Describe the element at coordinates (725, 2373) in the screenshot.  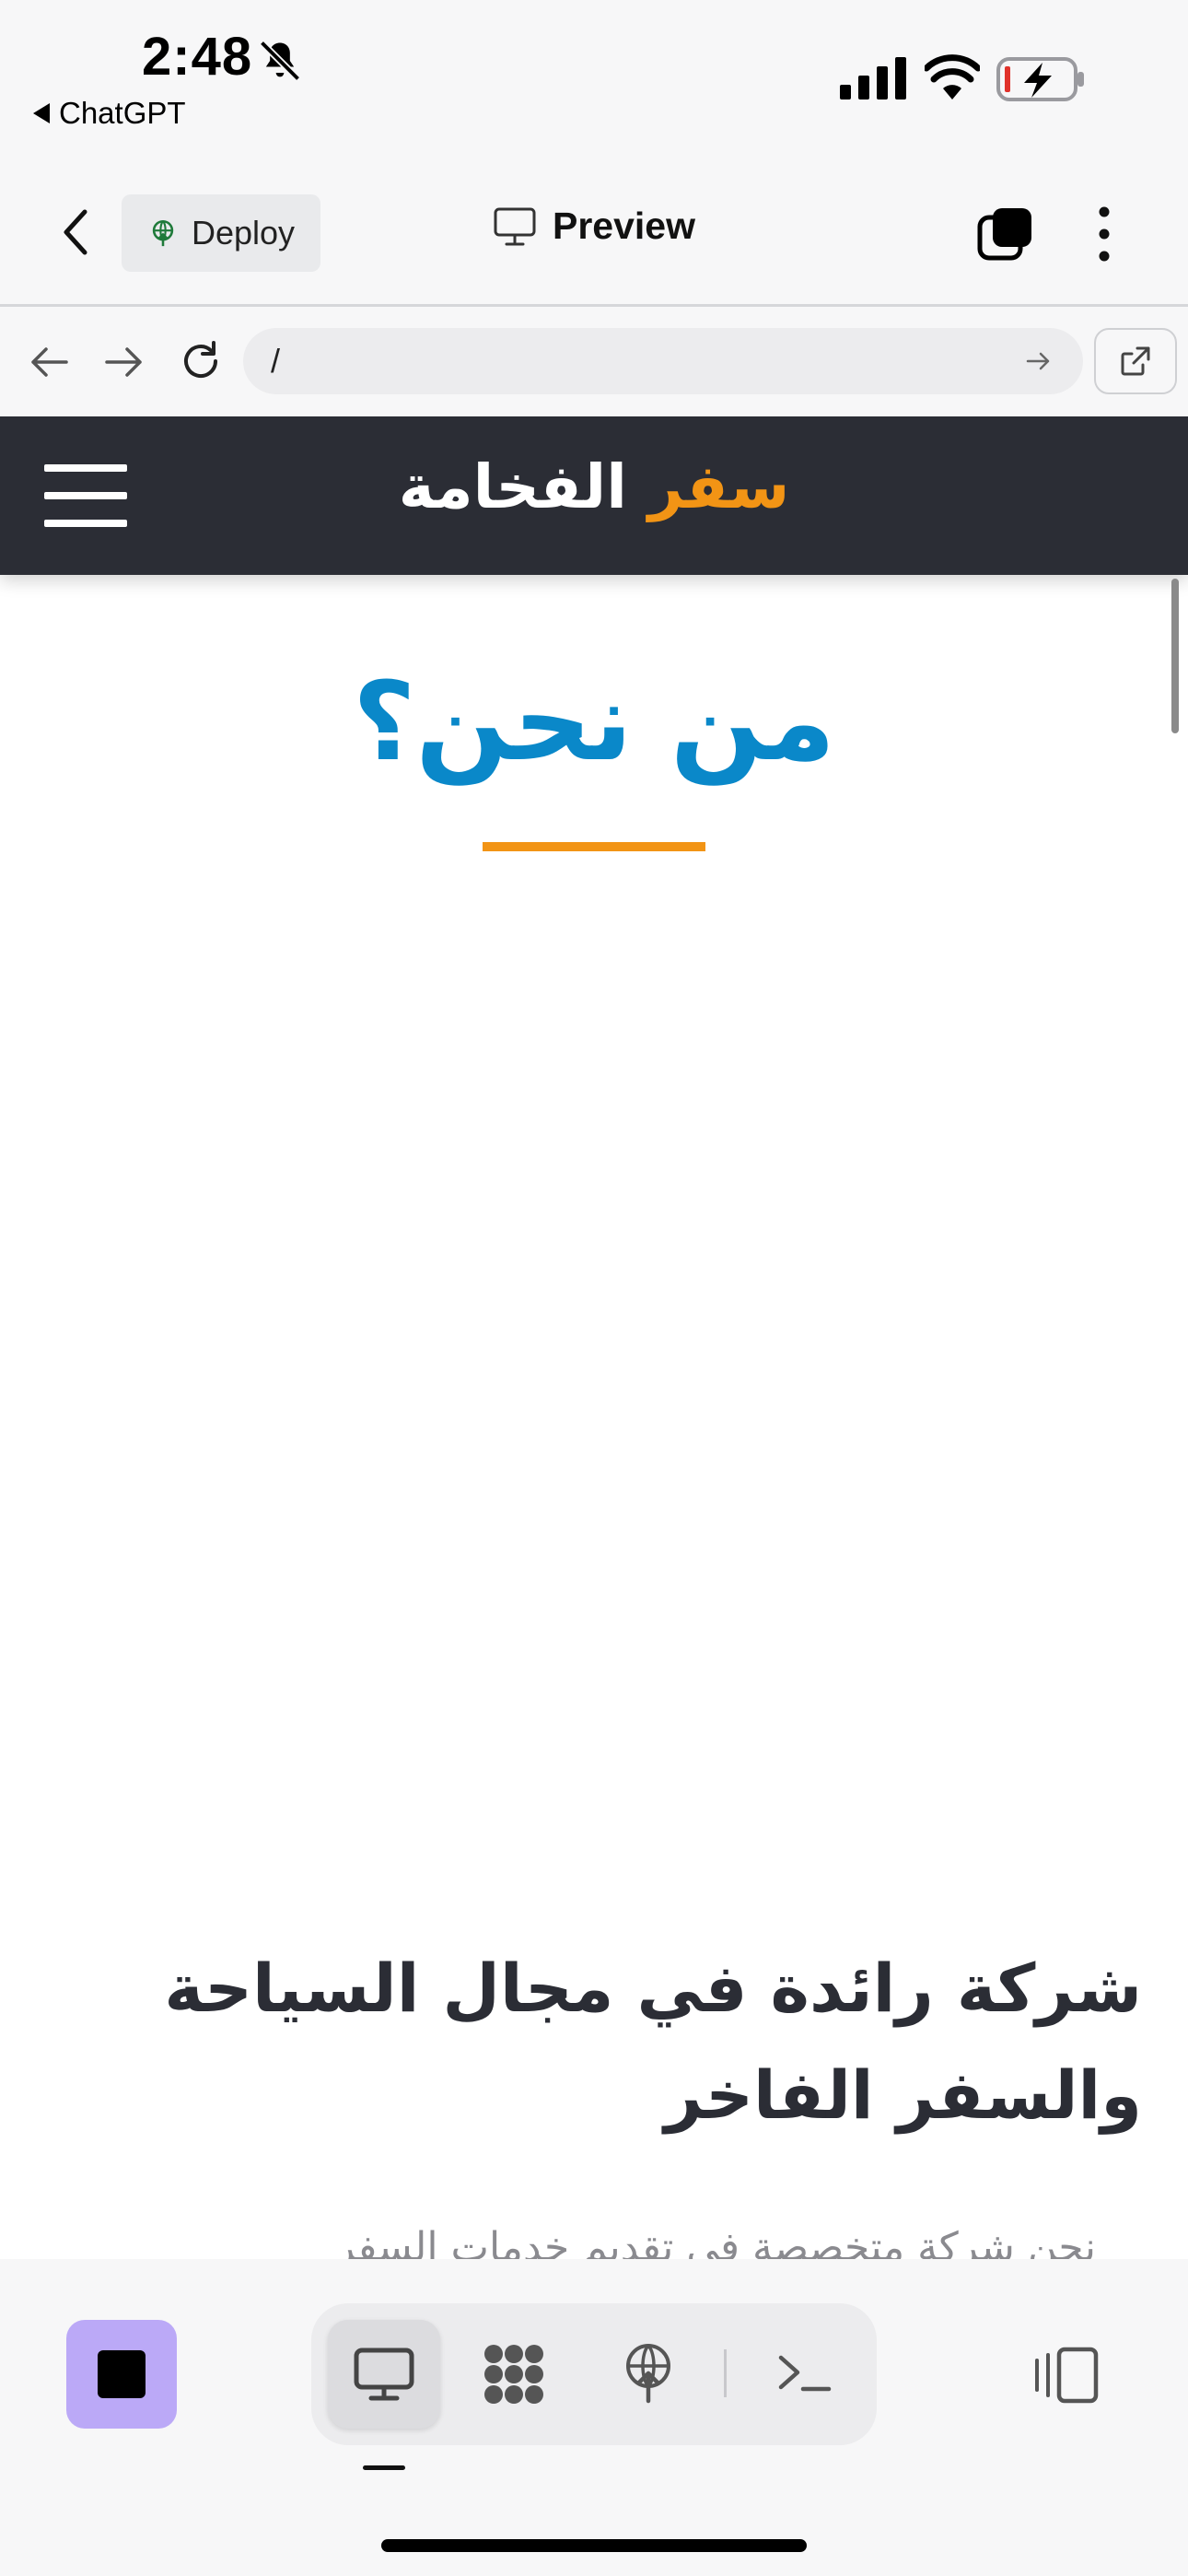
I see `segment-separator` at that location.